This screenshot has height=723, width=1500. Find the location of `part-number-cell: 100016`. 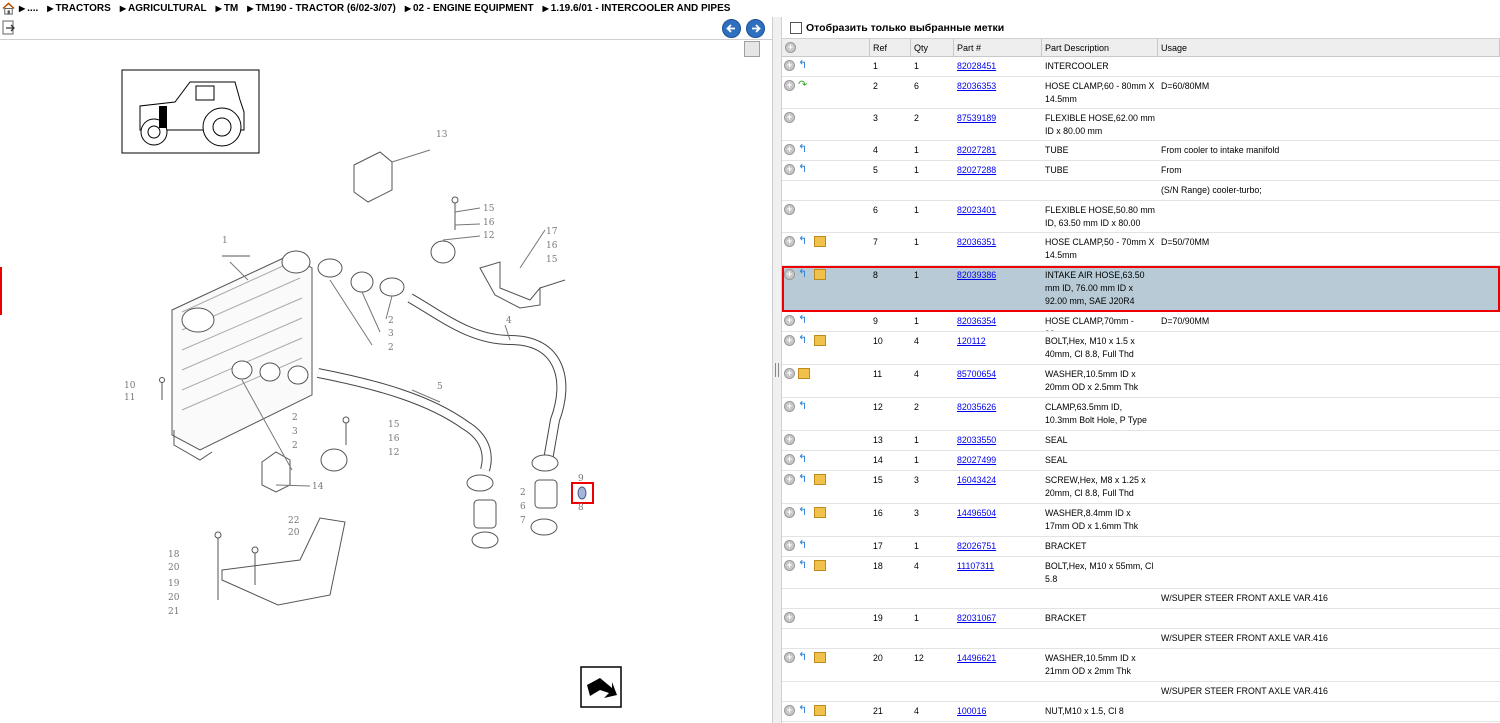

part-number-cell: 100016 is located at coordinates (998, 711).